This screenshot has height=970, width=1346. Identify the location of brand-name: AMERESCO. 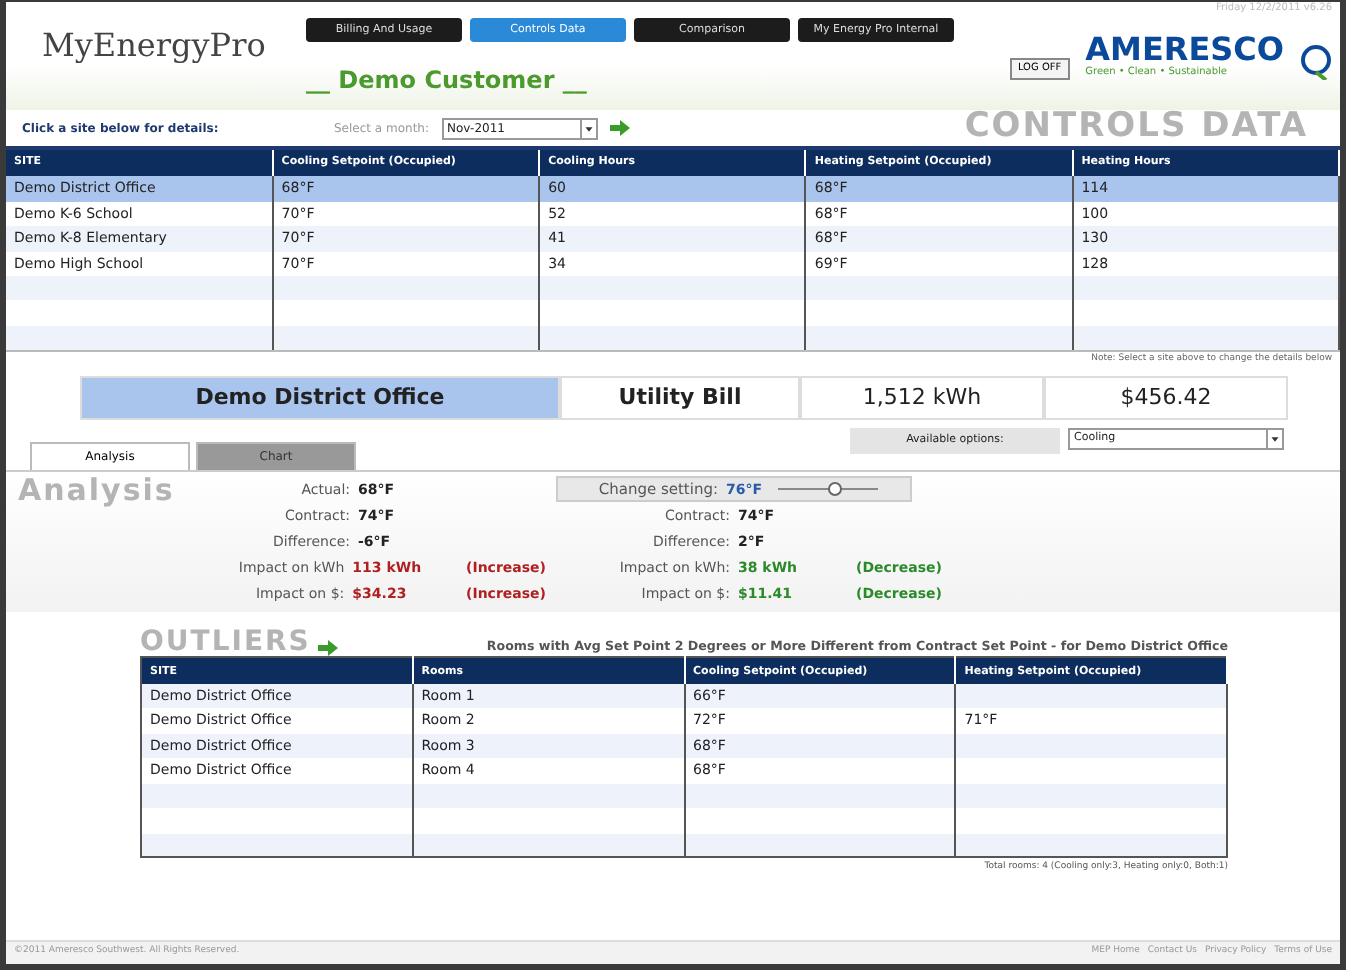
(1184, 49).